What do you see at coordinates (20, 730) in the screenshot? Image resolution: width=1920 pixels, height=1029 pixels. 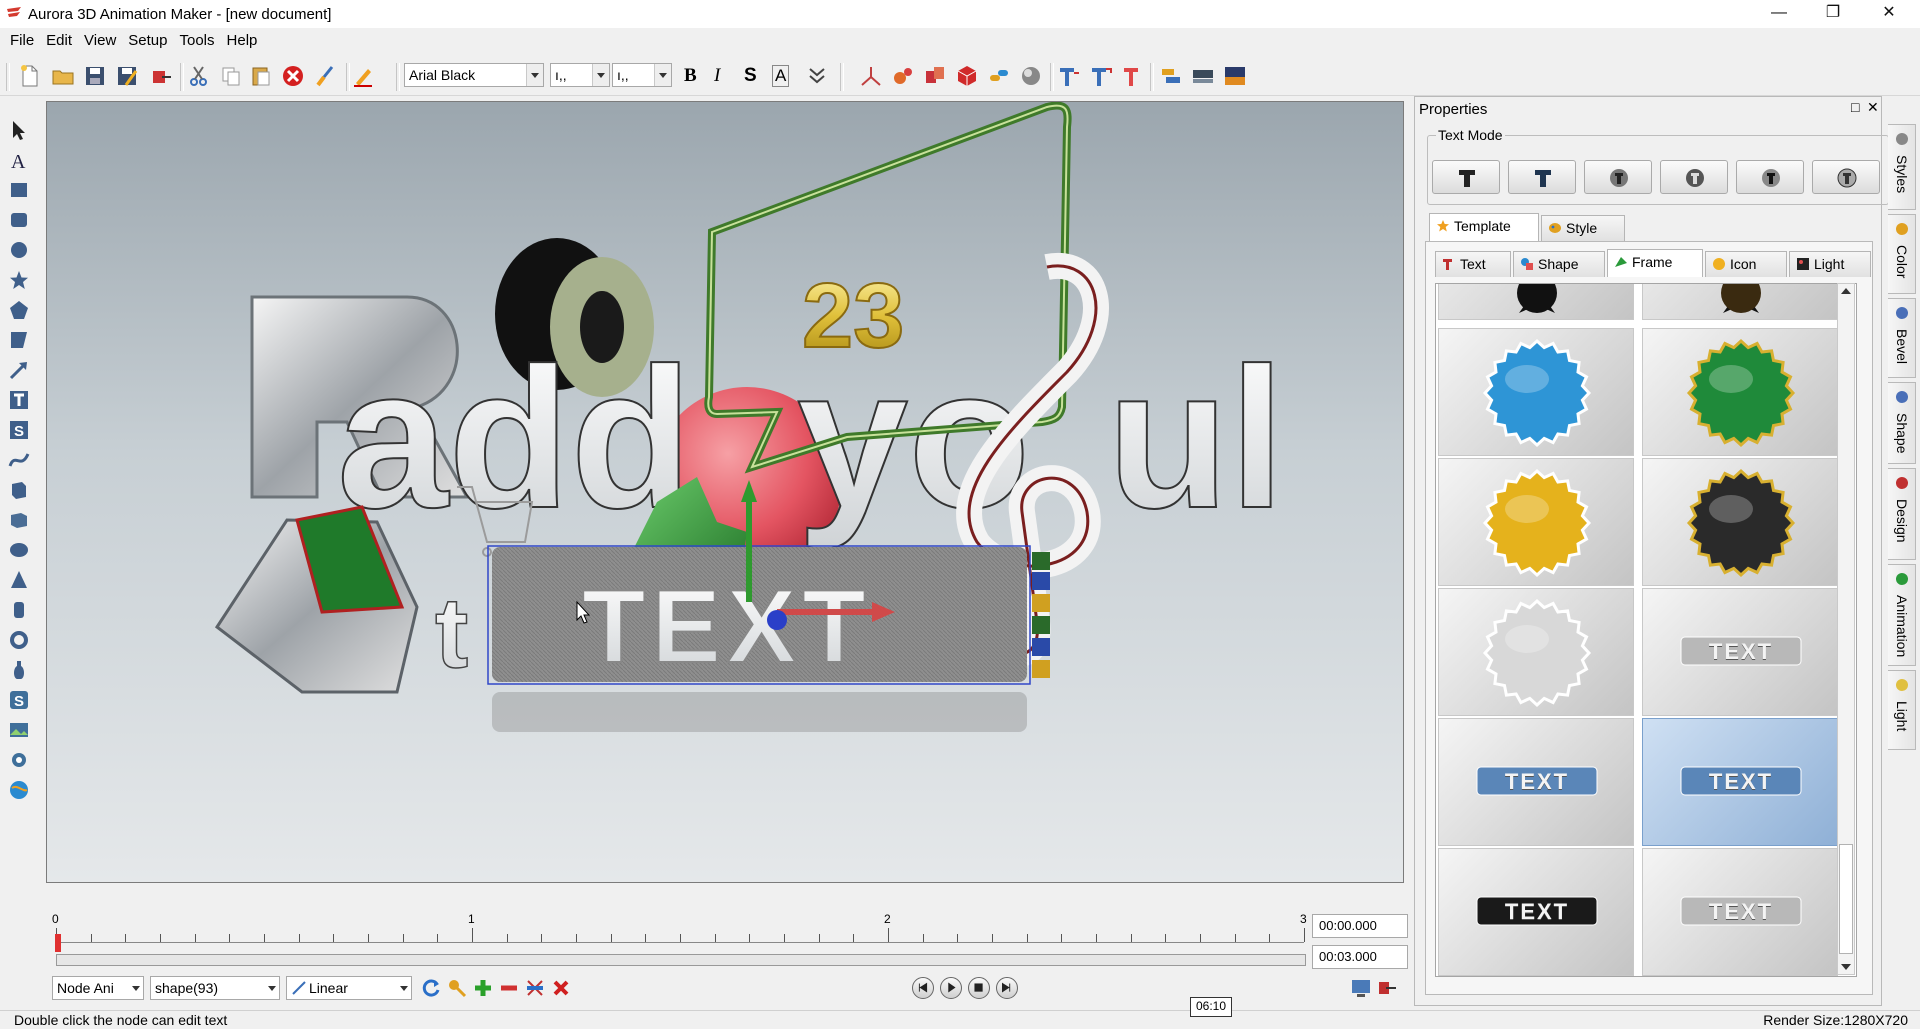 I see `image-icon` at bounding box center [20, 730].